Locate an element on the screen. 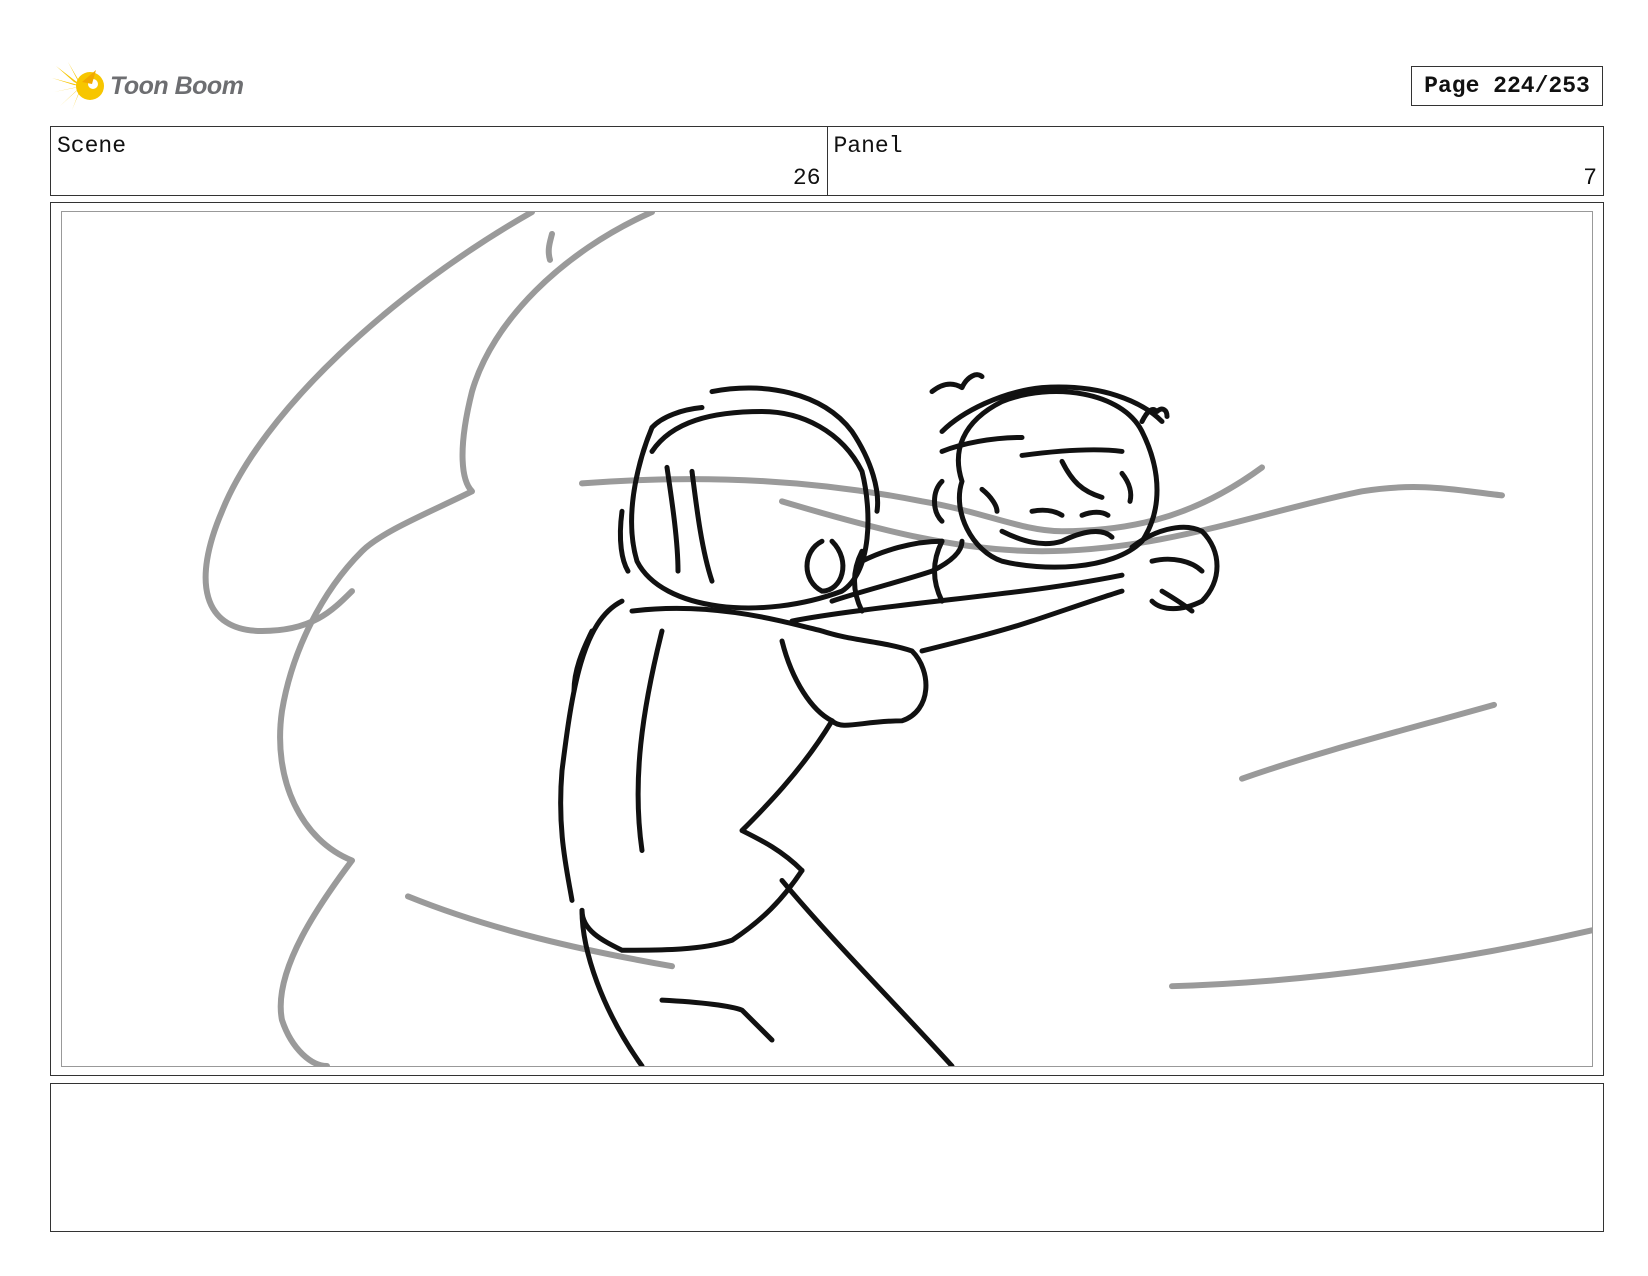  panel-cell: Panel 7 is located at coordinates (1215, 161).